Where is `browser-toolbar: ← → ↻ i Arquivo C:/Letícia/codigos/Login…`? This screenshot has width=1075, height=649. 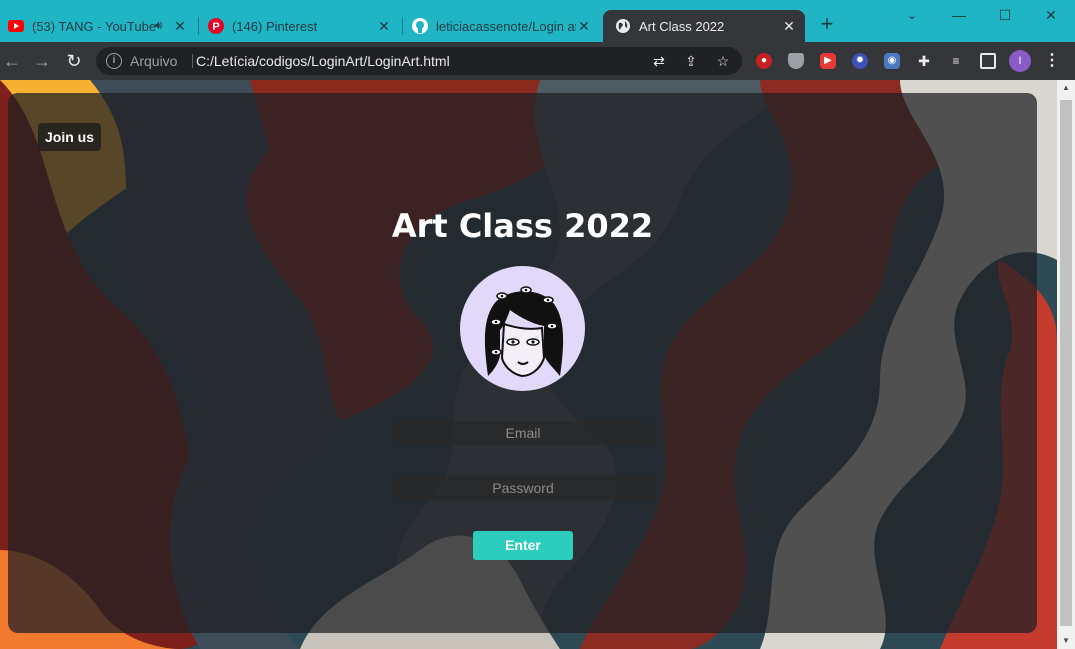 browser-toolbar: ← → ↻ i Arquivo C:/Letícia/codigos/Login… is located at coordinates (537, 61).